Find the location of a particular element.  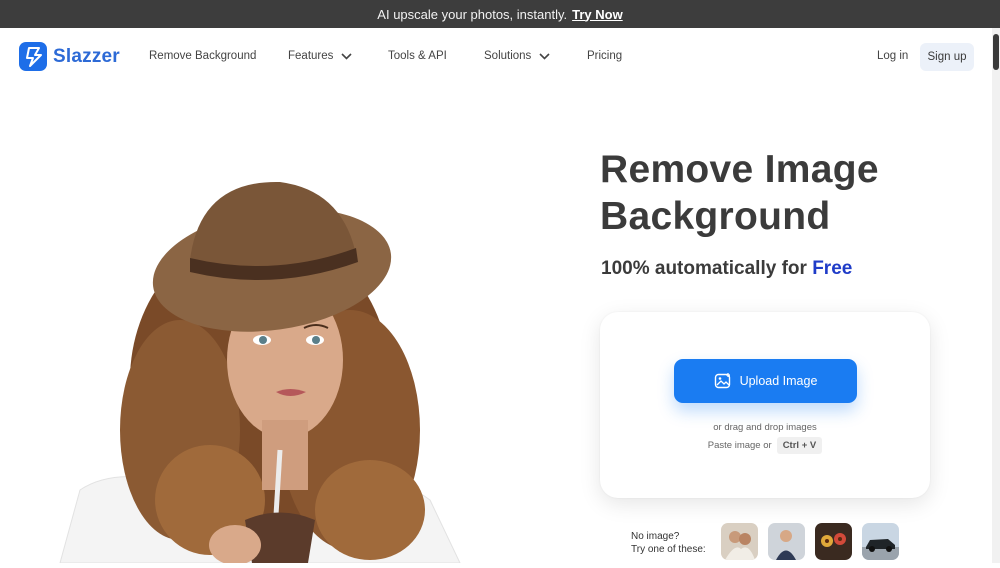

login-link: Log in is located at coordinates (892, 56).